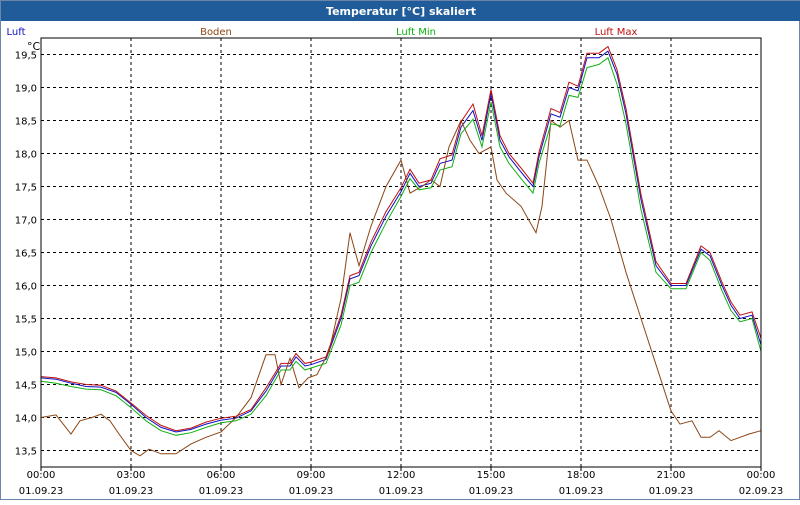  Describe the element at coordinates (26, 188) in the screenshot. I see `y-tick-label: 17,5` at that location.